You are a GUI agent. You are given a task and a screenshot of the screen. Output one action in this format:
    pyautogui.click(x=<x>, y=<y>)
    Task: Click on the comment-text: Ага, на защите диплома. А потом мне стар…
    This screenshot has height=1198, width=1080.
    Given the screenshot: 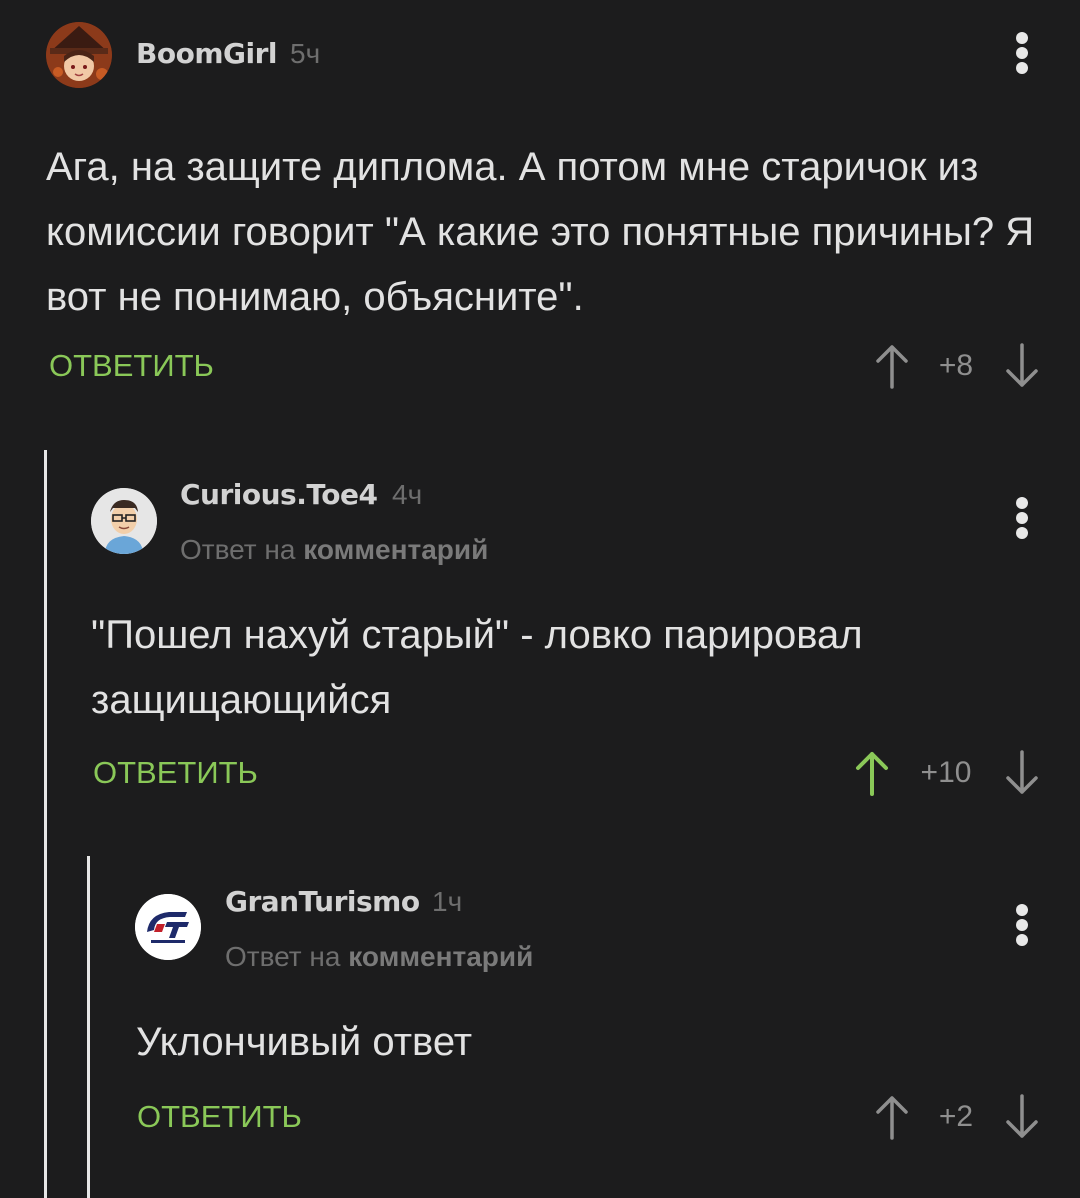 What is the action you would take?
    pyautogui.click(x=540, y=232)
    